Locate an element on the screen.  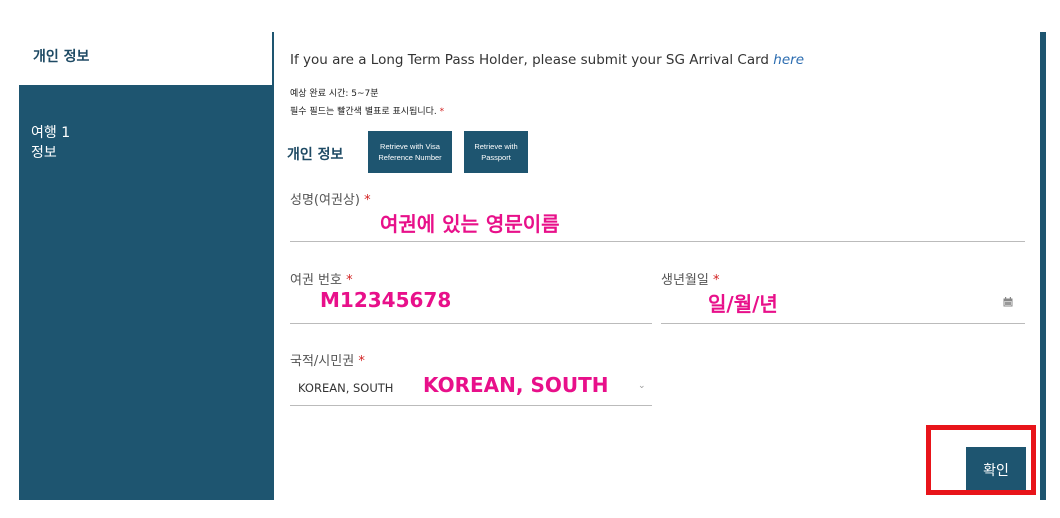
dob-input is located at coordinates (843, 323).